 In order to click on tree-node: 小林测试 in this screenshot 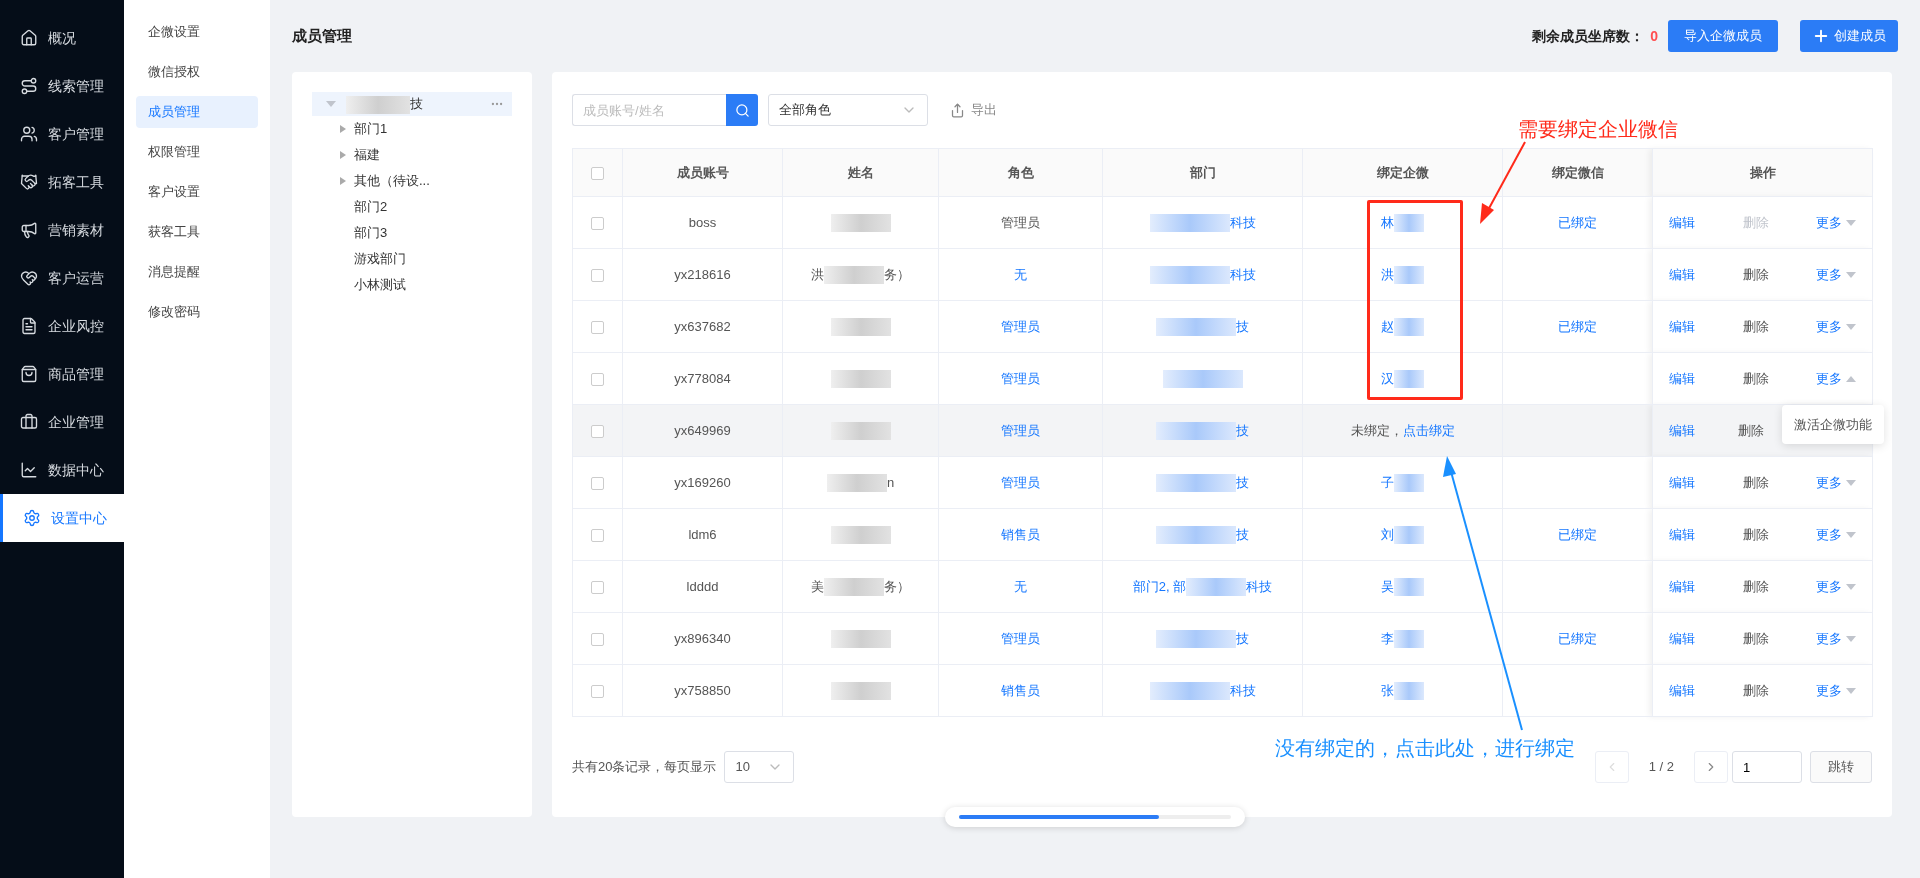, I will do `click(380, 285)`.